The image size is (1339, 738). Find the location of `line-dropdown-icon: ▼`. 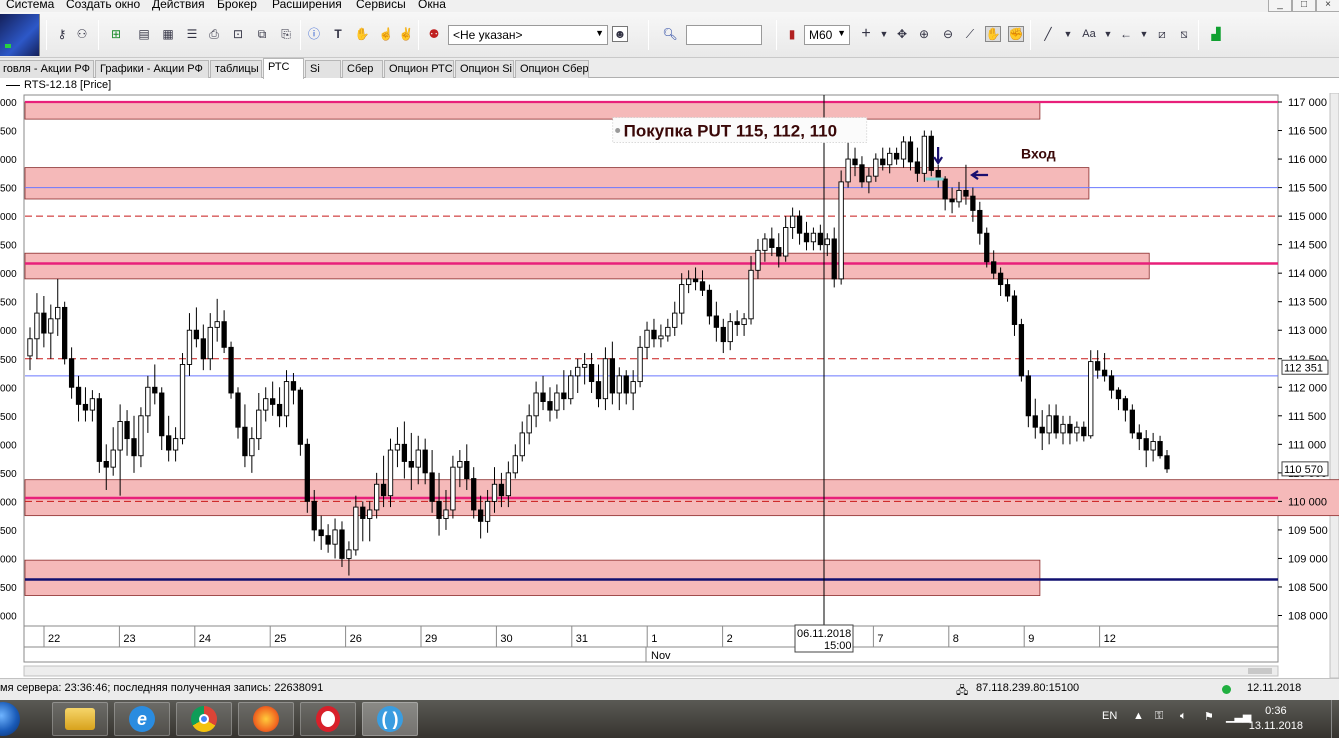

line-dropdown-icon: ▼ is located at coordinates (1068, 34).